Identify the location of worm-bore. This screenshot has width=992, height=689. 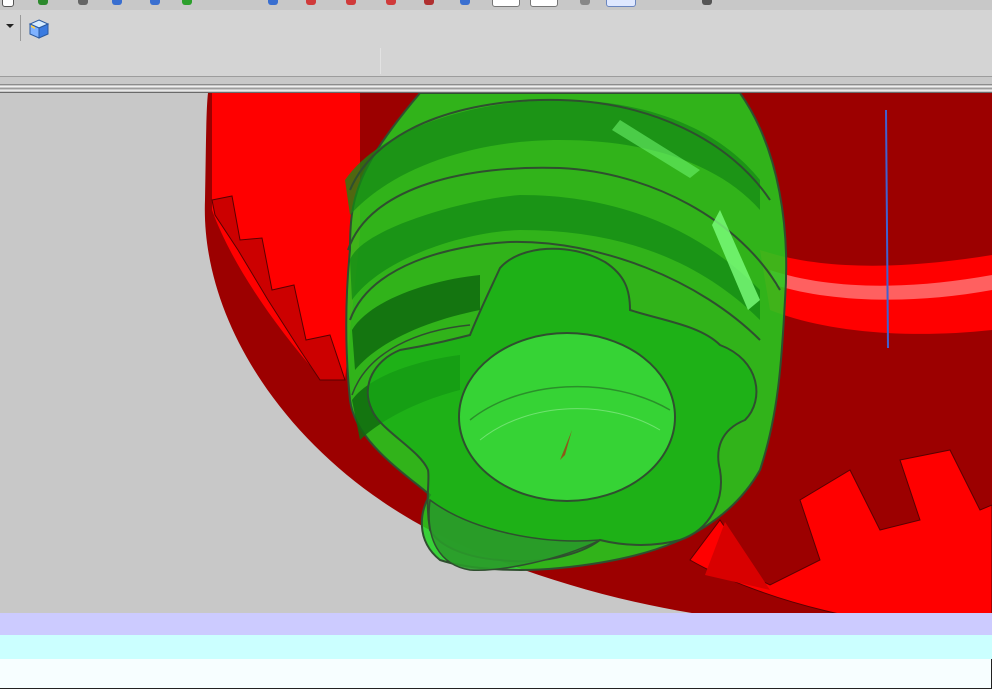
(567, 417).